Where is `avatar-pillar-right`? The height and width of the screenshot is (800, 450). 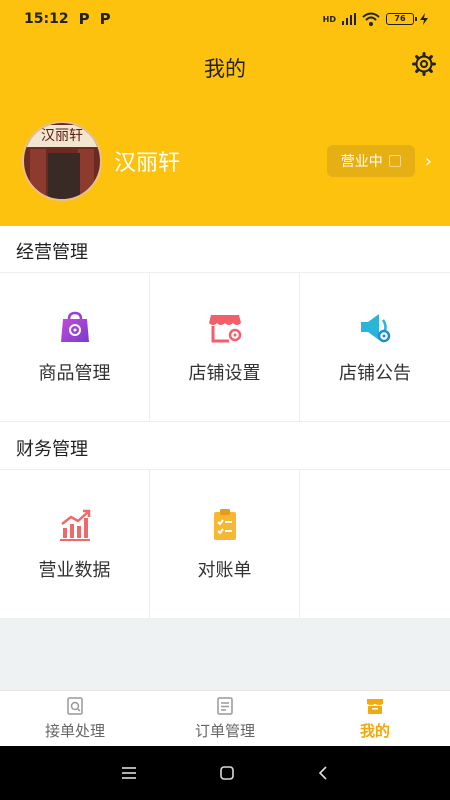
avatar-pillar-right is located at coordinates (86, 174).